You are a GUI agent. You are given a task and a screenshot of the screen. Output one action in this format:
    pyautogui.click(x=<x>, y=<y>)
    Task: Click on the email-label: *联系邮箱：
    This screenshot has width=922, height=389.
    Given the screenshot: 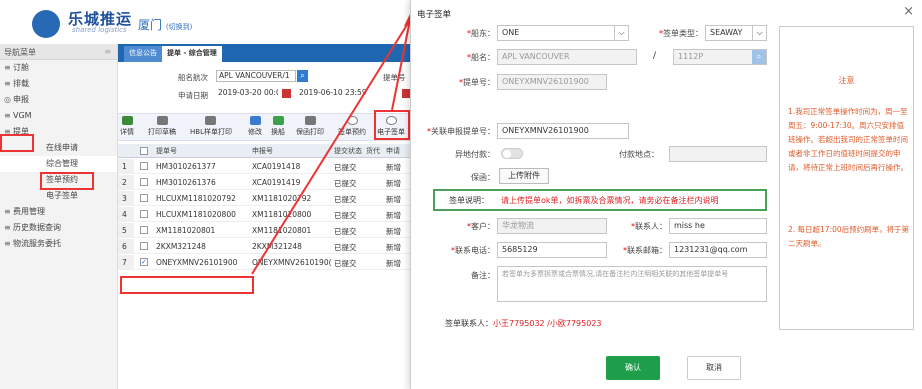 What is the action you would take?
    pyautogui.click(x=645, y=250)
    